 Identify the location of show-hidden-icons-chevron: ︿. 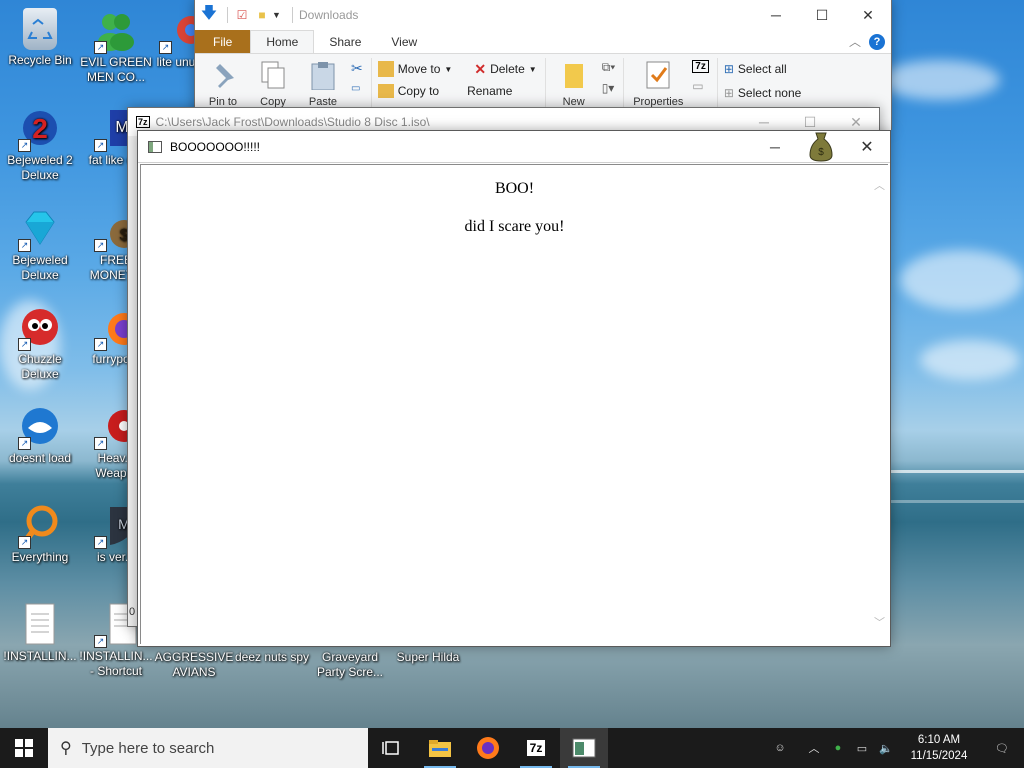
(814, 748).